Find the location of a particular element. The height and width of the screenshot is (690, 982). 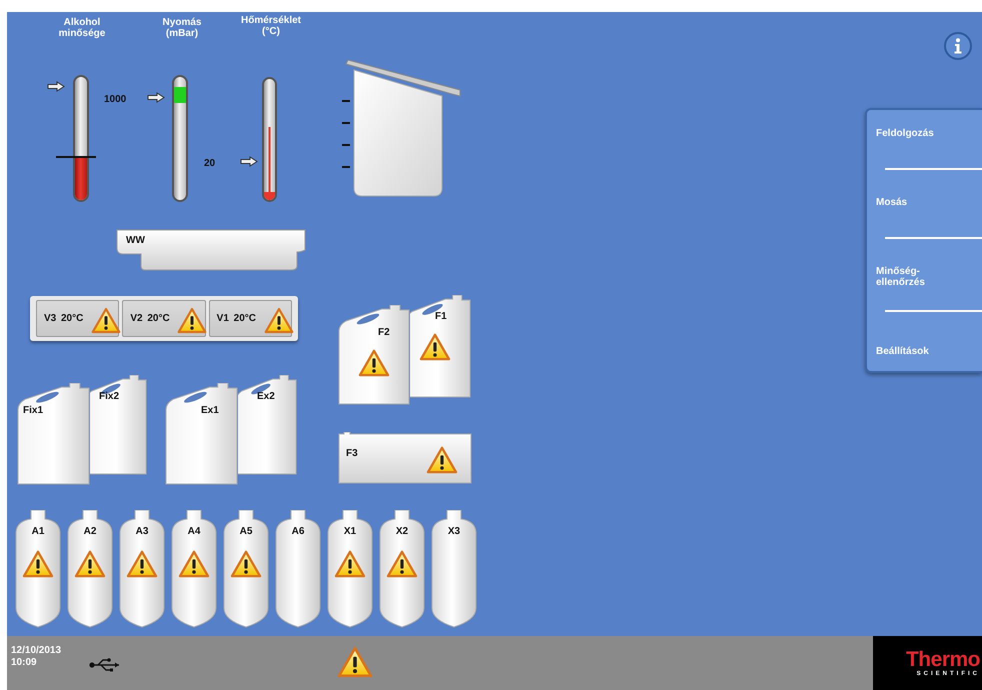

bottle-label: X1 is located at coordinates (350, 531).